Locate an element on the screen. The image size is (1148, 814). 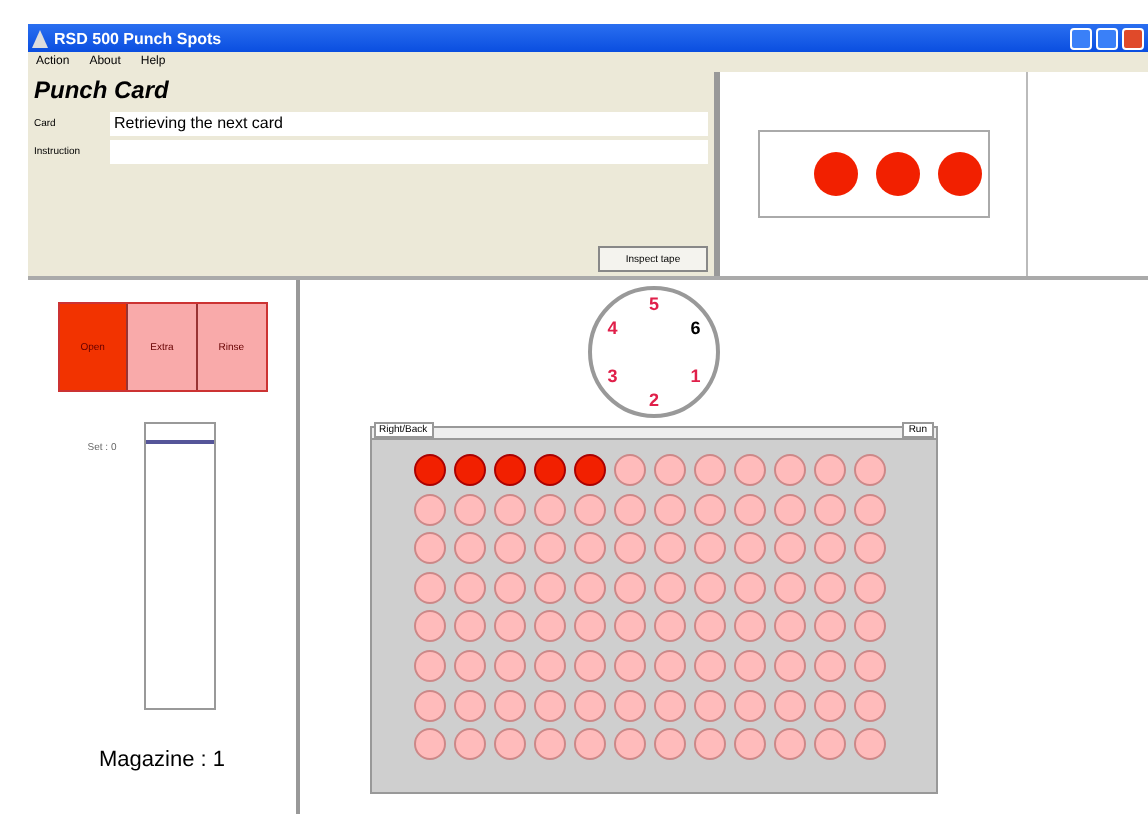
window-title: RSD 500 Punch Spots is located at coordinates (138, 38).